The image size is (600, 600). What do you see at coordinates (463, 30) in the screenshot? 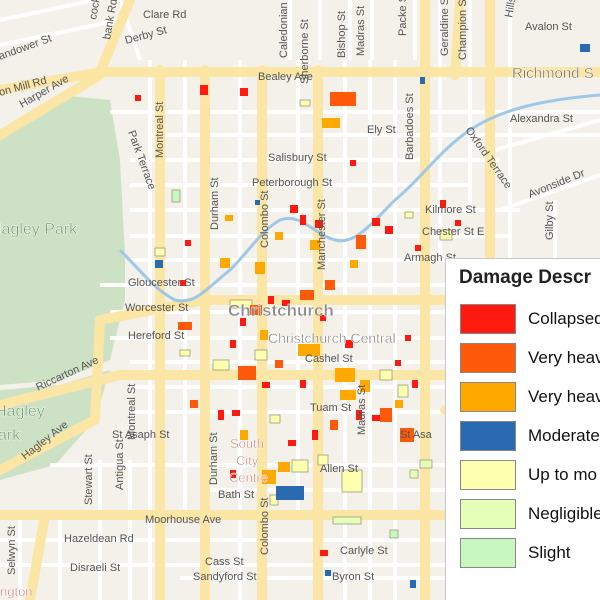
I see `street-label: Champion St` at bounding box center [463, 30].